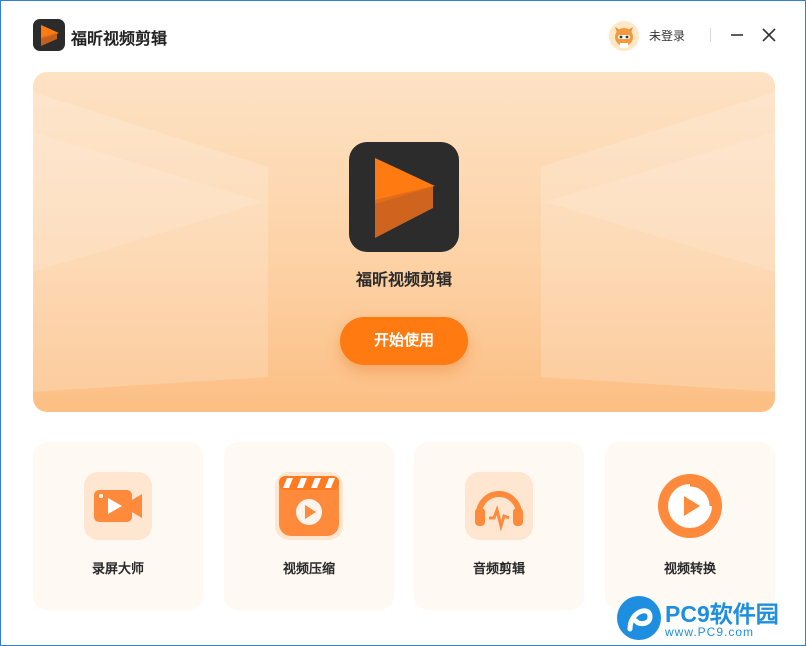 The image size is (806, 646). I want to click on feature-card-screen-record: 录屏大师, so click(118, 526).